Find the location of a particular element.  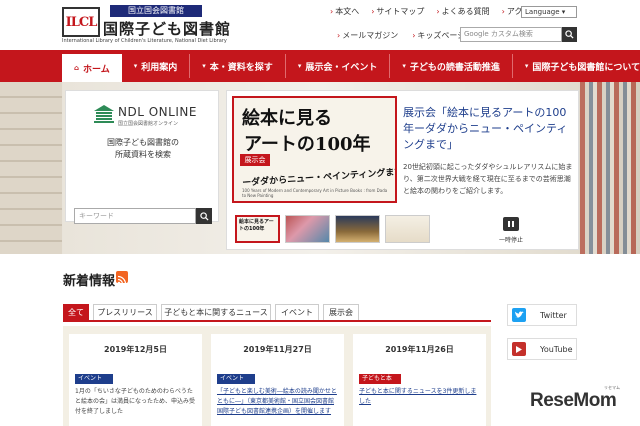

exhibition-title-link: 展示会「絵本に見るアートの100年ーダダからニュー・ペインティングまで」 is located at coordinates (489, 129).